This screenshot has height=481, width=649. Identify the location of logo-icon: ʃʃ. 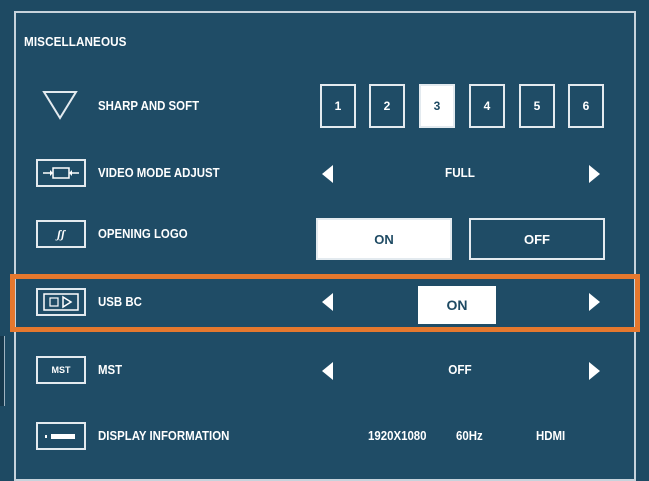
(61, 234).